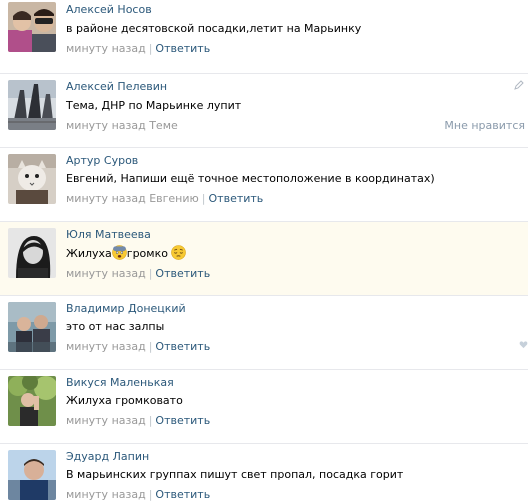 The height and width of the screenshot is (503, 528). I want to click on like-button: Мне нравится, so click(484, 125).